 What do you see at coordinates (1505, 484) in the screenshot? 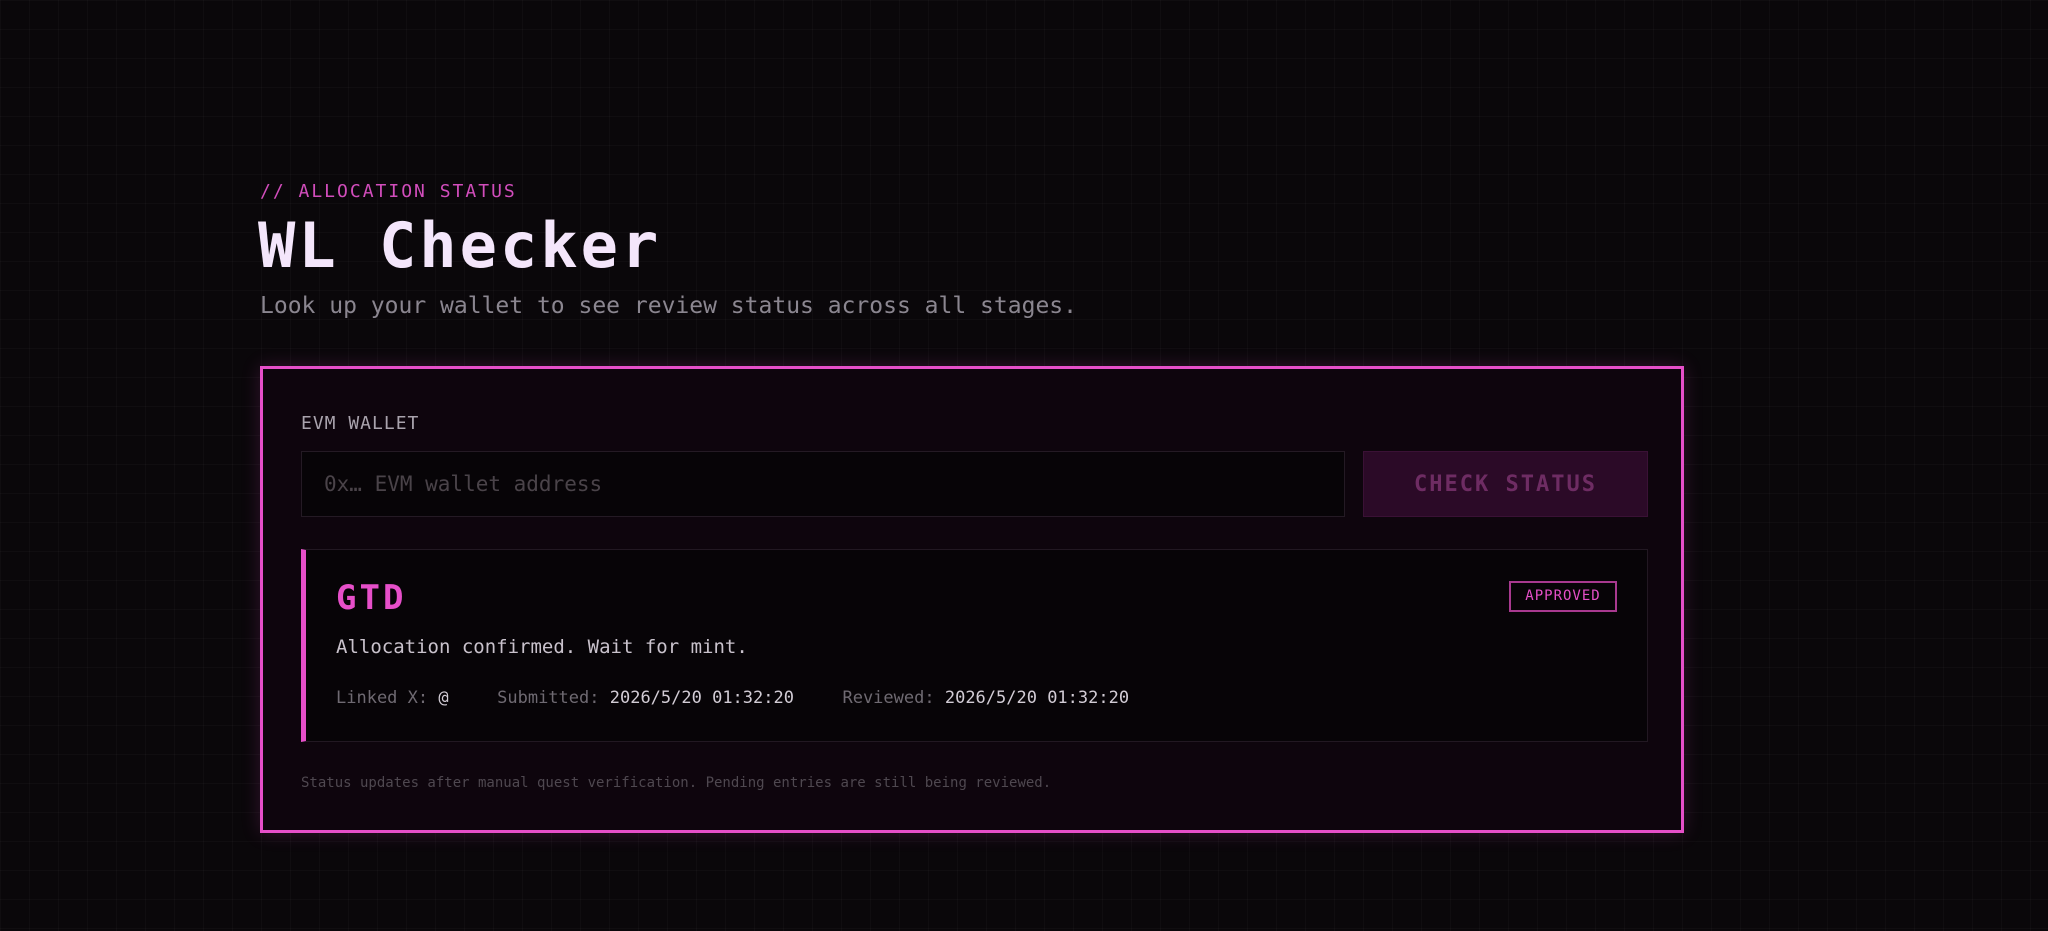
I see `check-status-button: CHECK STATUS` at bounding box center [1505, 484].